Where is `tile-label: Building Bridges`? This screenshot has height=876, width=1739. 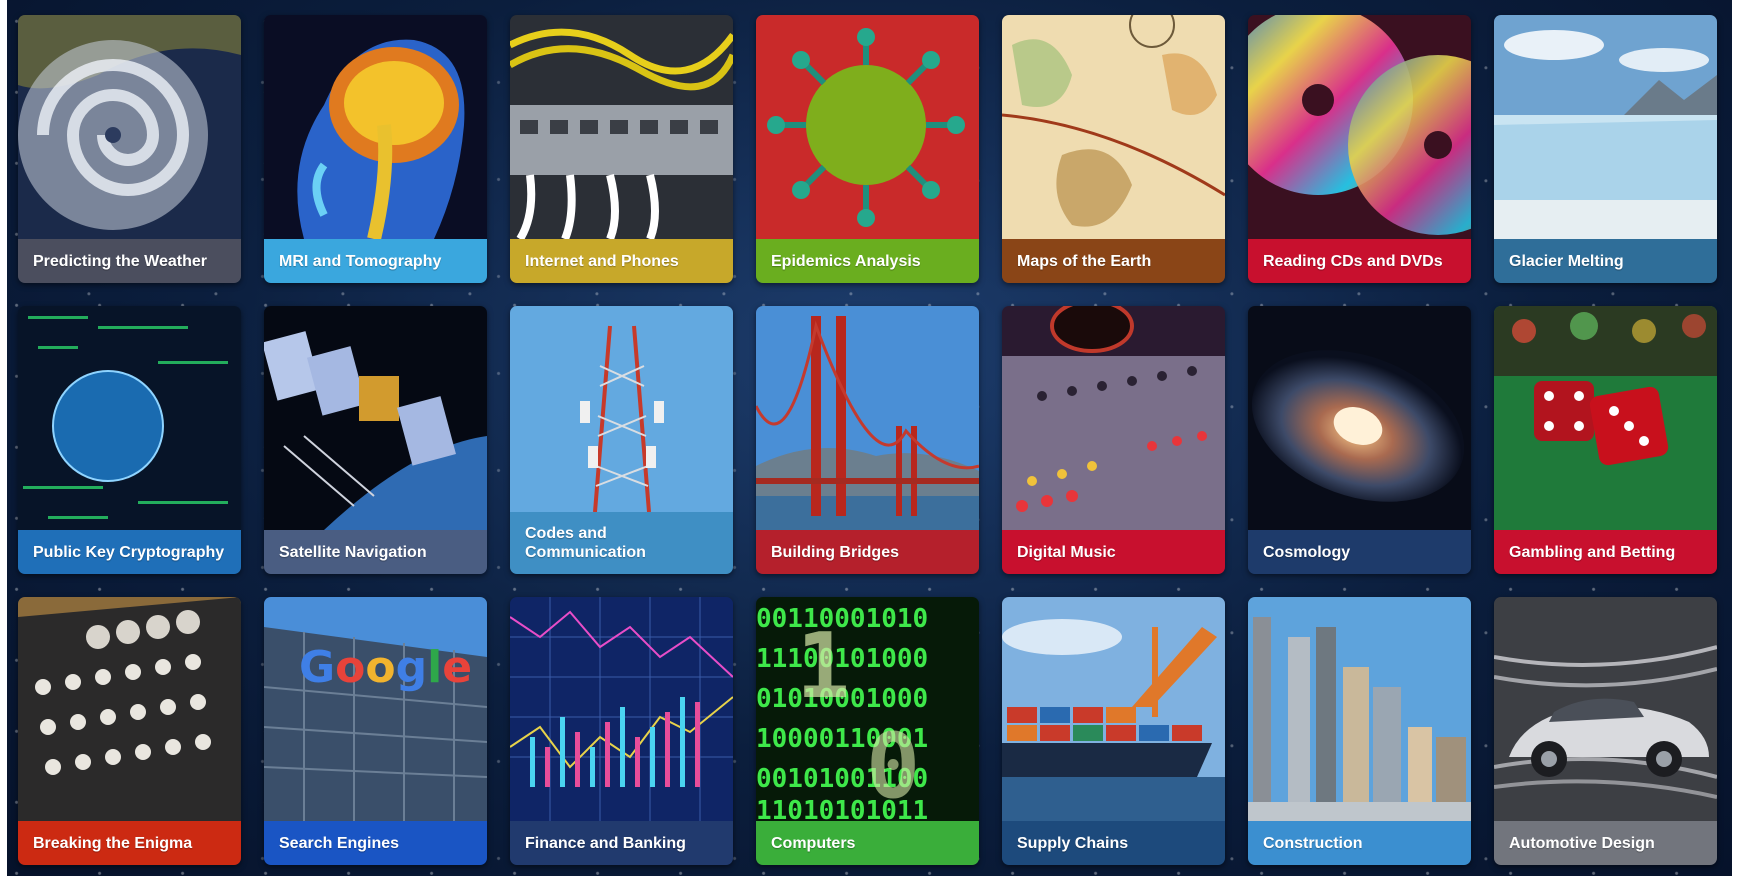 tile-label: Building Bridges is located at coordinates (867, 552).